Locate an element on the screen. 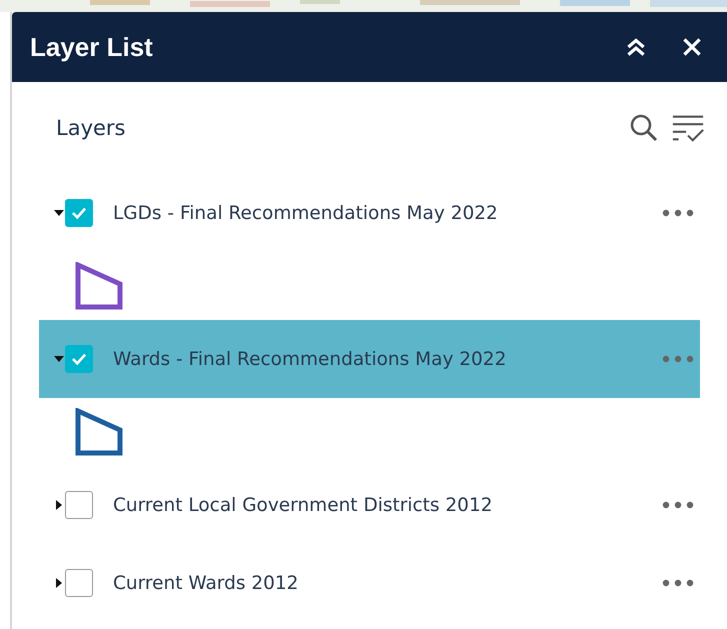  layer-name: LGDs - Final Recommendations May 2022 is located at coordinates (306, 213).